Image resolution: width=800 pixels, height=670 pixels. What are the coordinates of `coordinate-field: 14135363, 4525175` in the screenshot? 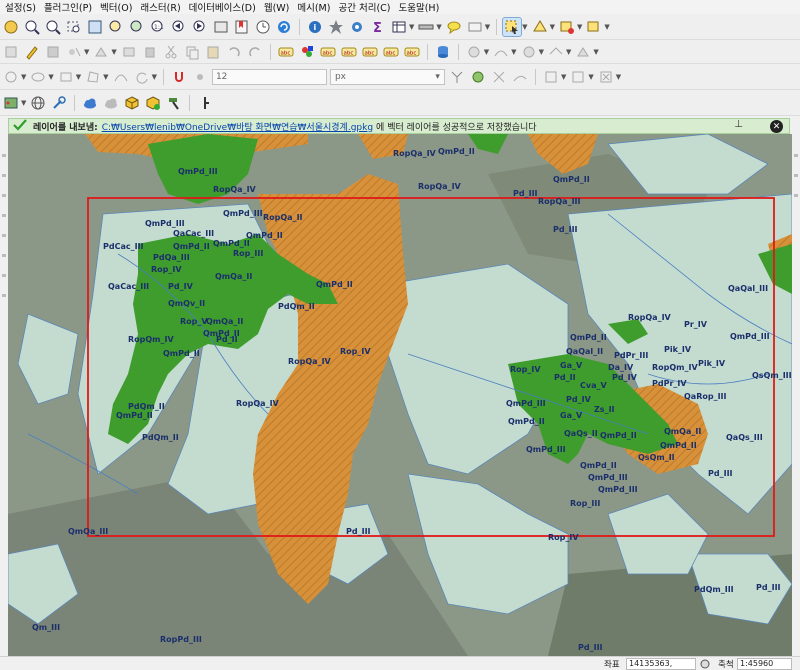 It's located at (661, 664).